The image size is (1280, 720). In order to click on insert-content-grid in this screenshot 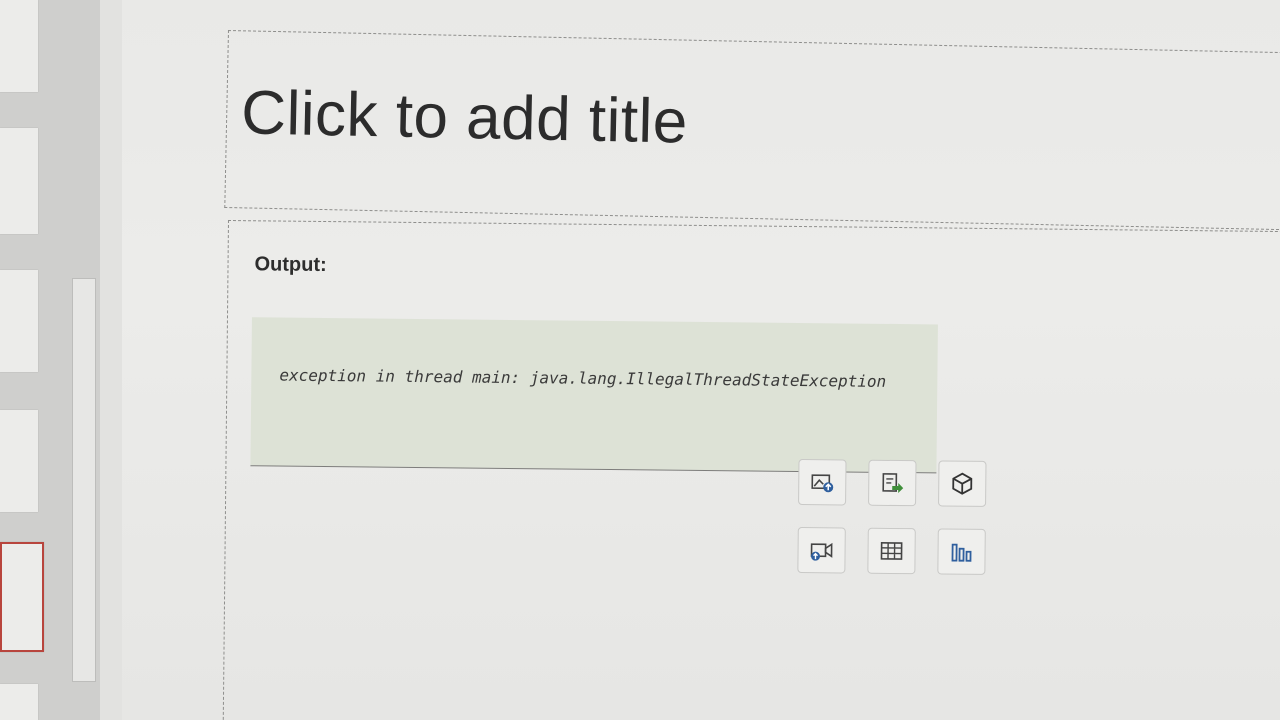, I will do `click(897, 529)`.